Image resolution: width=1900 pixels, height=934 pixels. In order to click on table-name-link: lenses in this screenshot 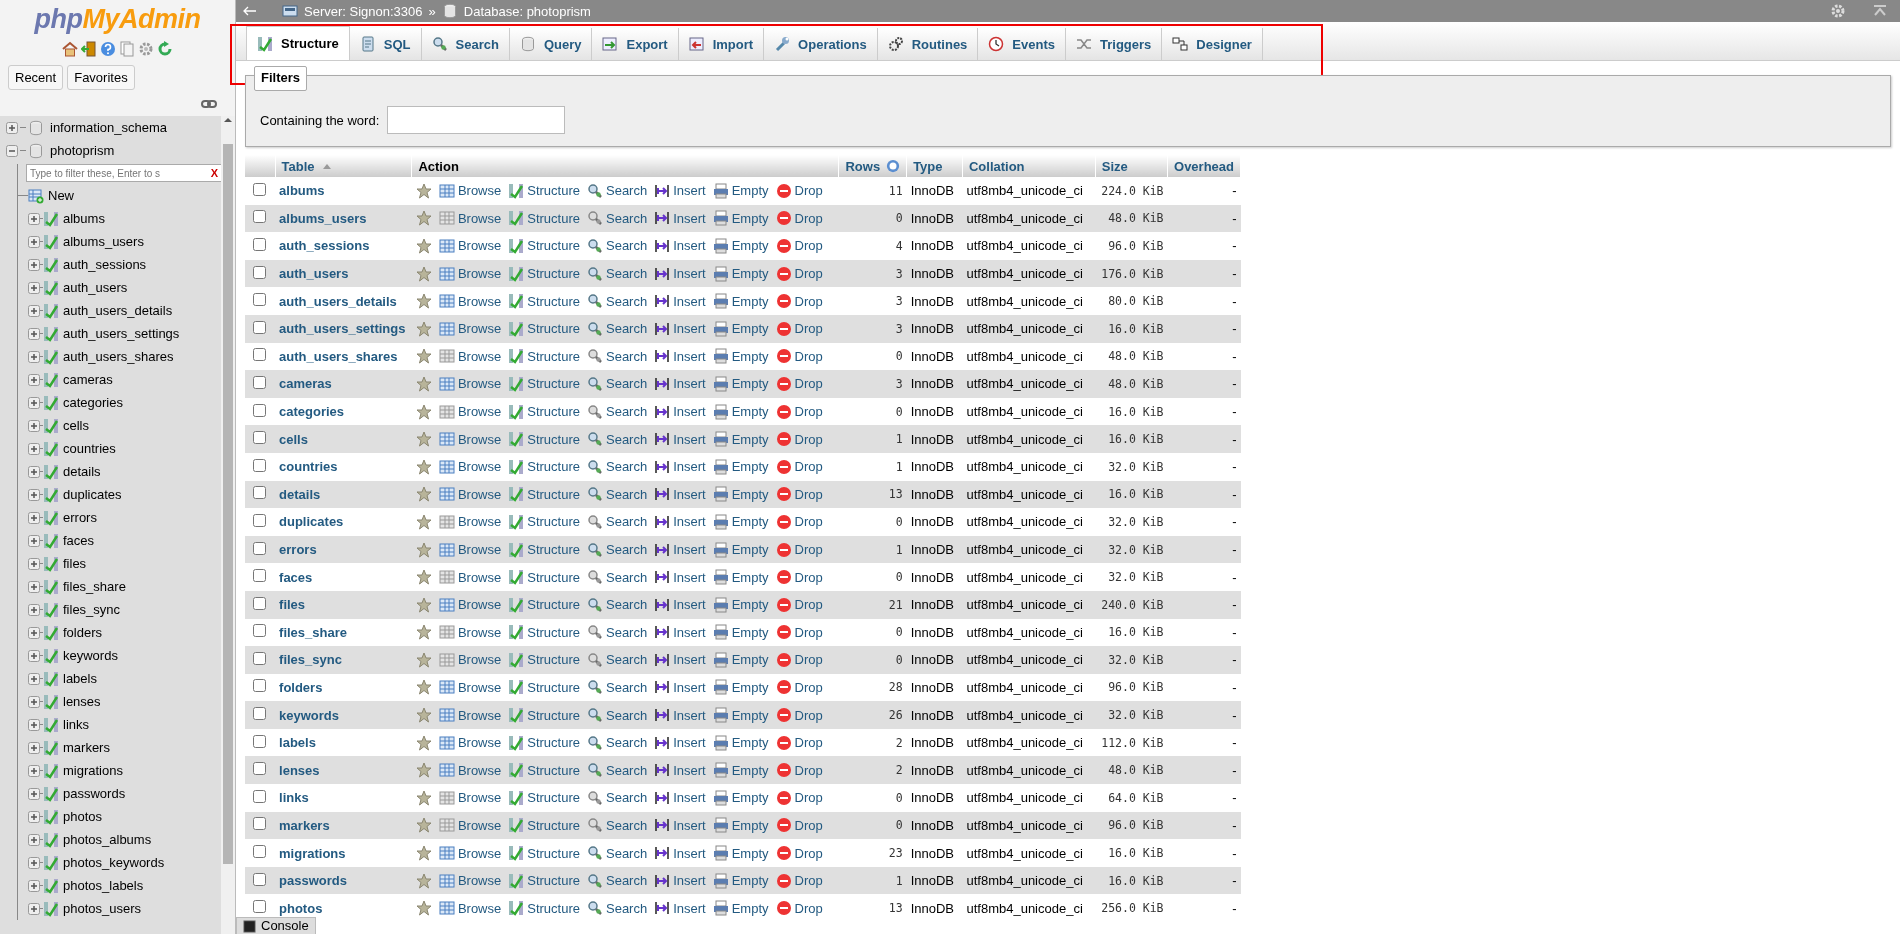, I will do `click(299, 770)`.